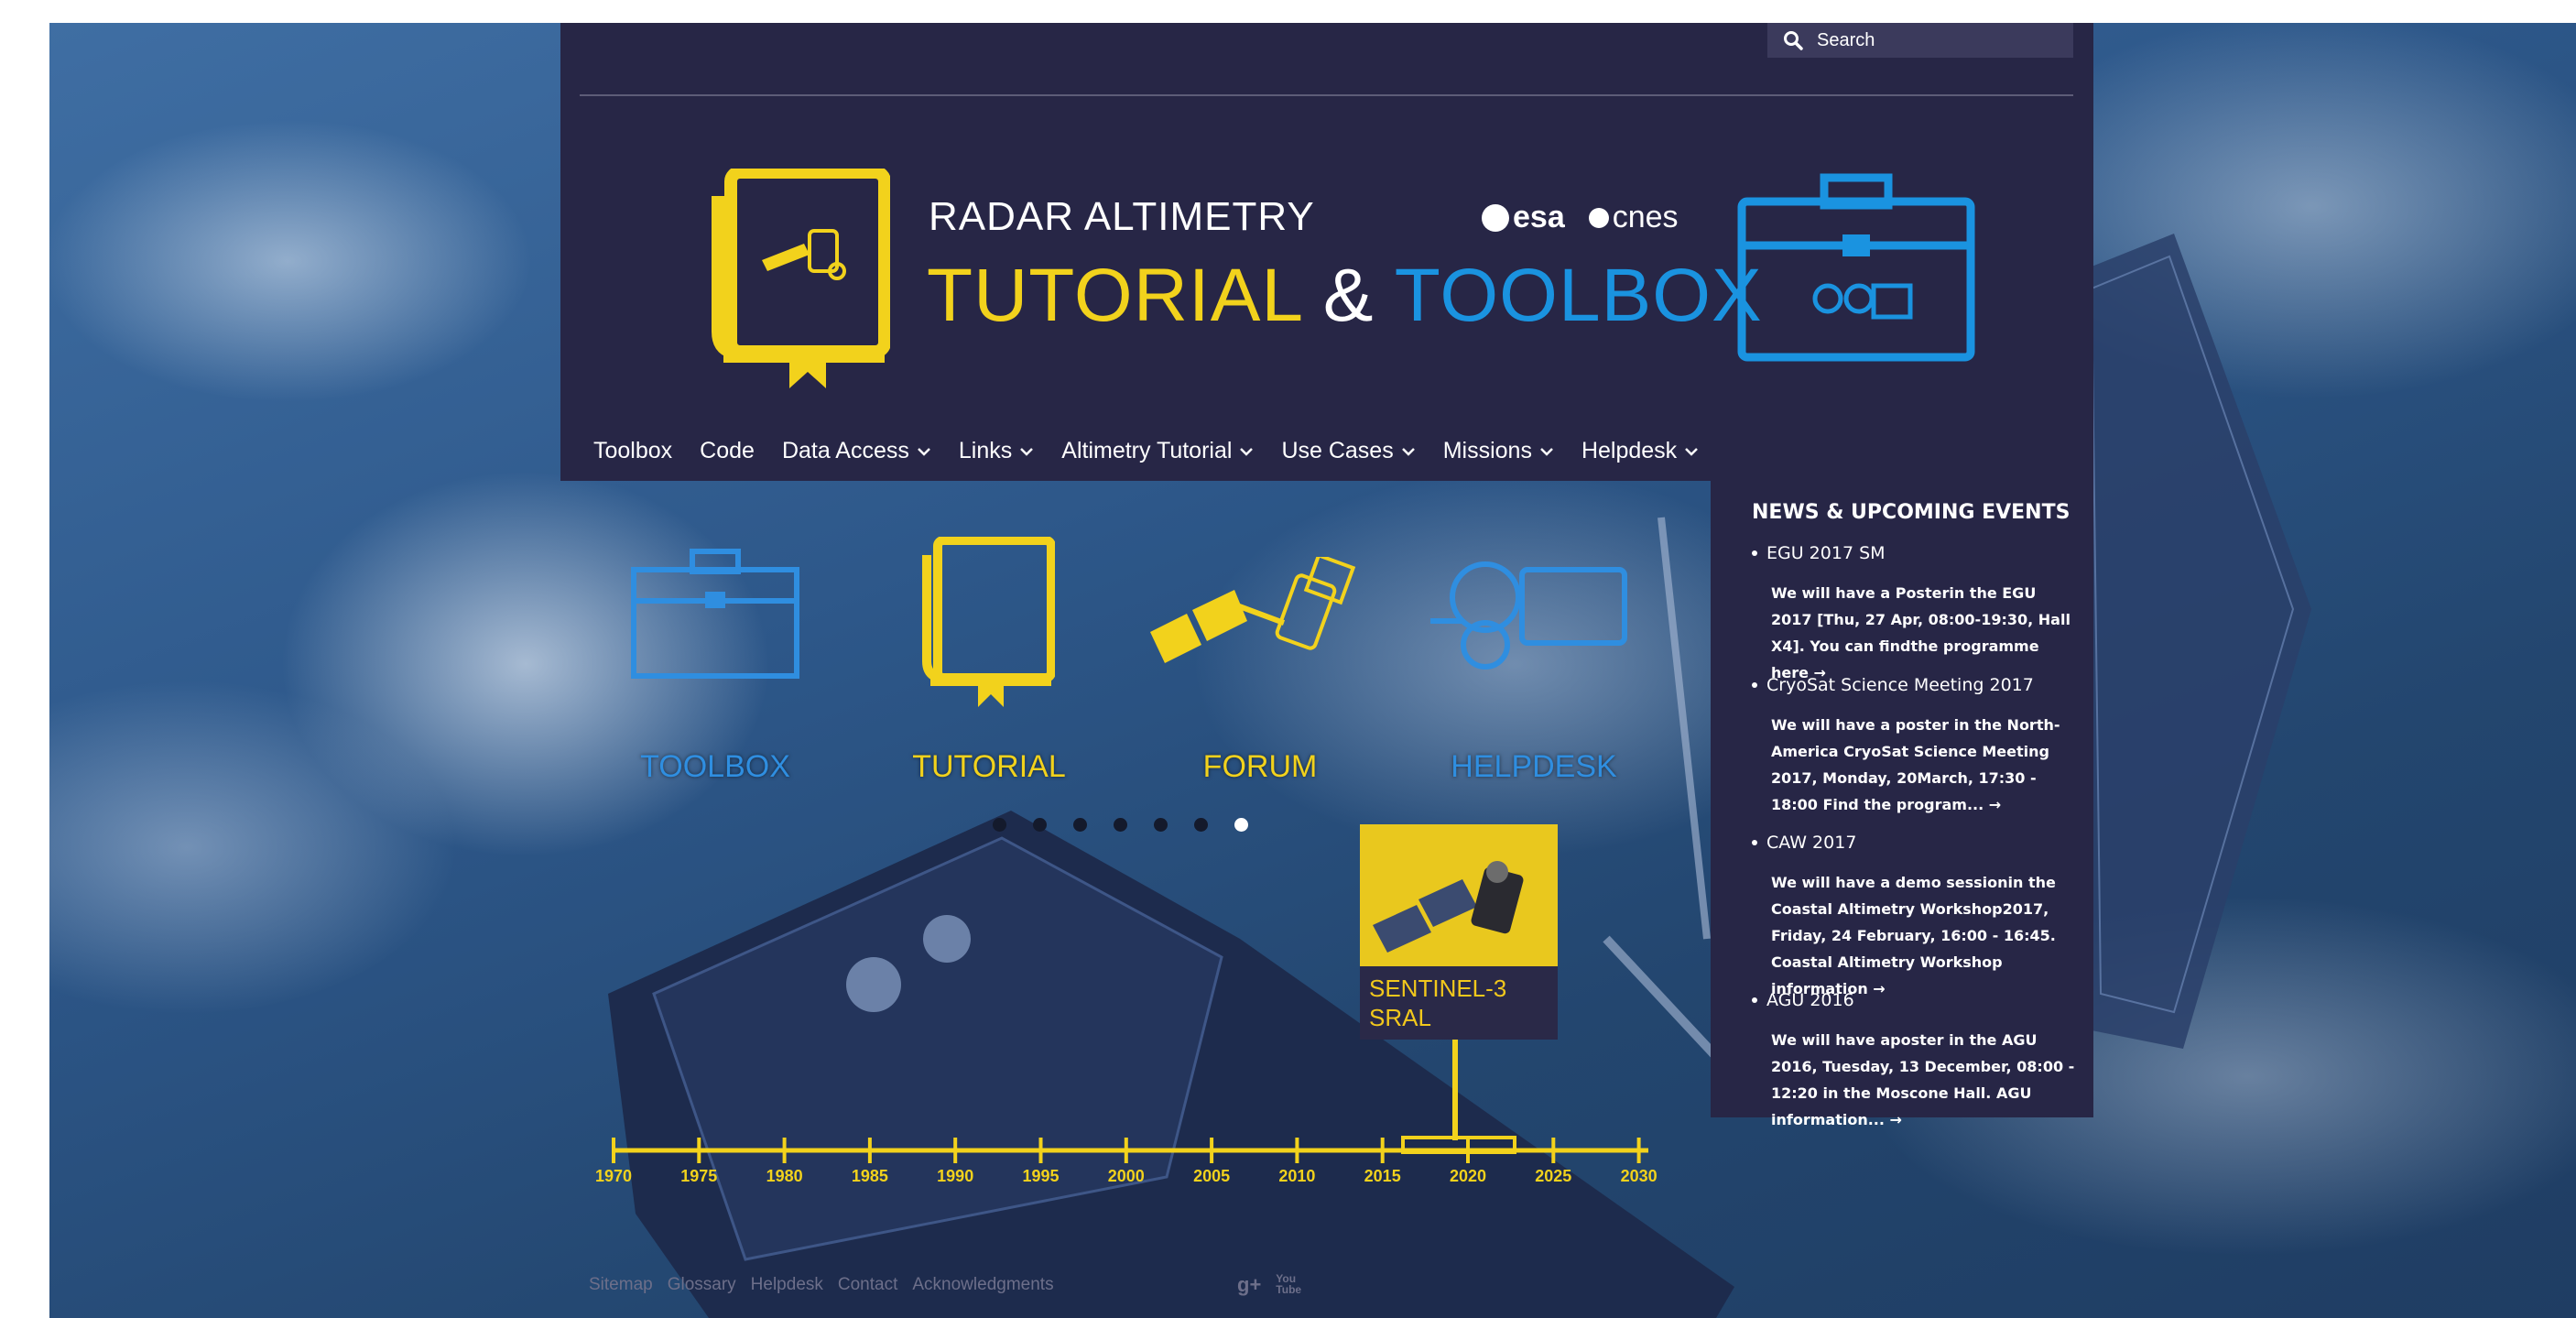 The width and height of the screenshot is (2576, 1318). I want to click on footer-link-glossary: Glossary, so click(702, 1285).